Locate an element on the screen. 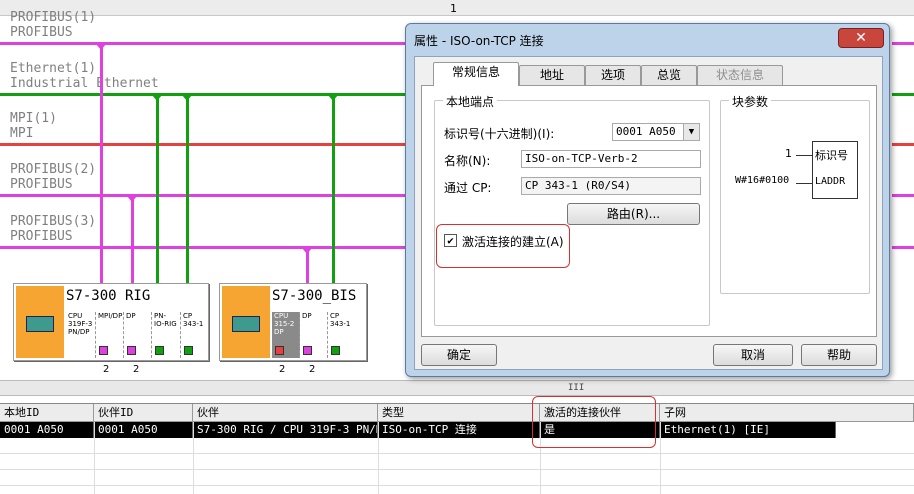 The image size is (914, 494). subnet-profibus1-line is located at coordinates (202, 43).